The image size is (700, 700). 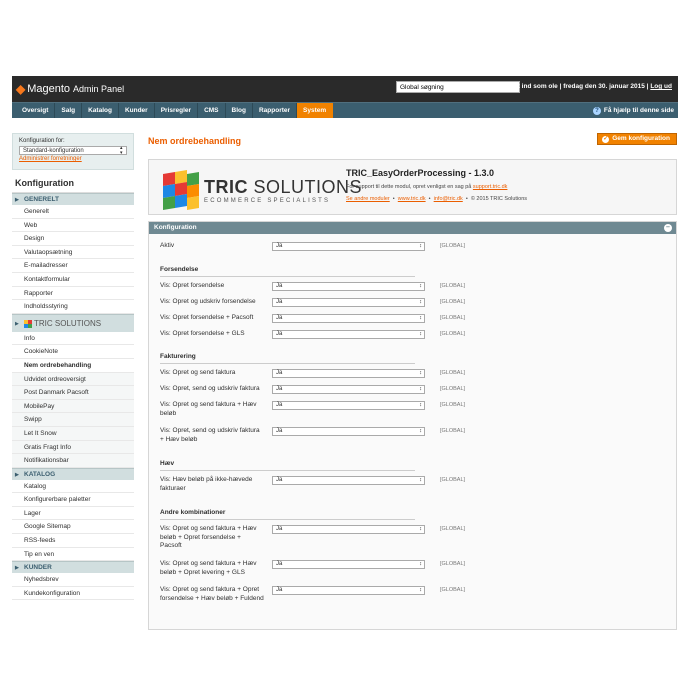 I want to click on config-label: Vis: Opret, send og udskriv faktura, so click(x=210, y=388).